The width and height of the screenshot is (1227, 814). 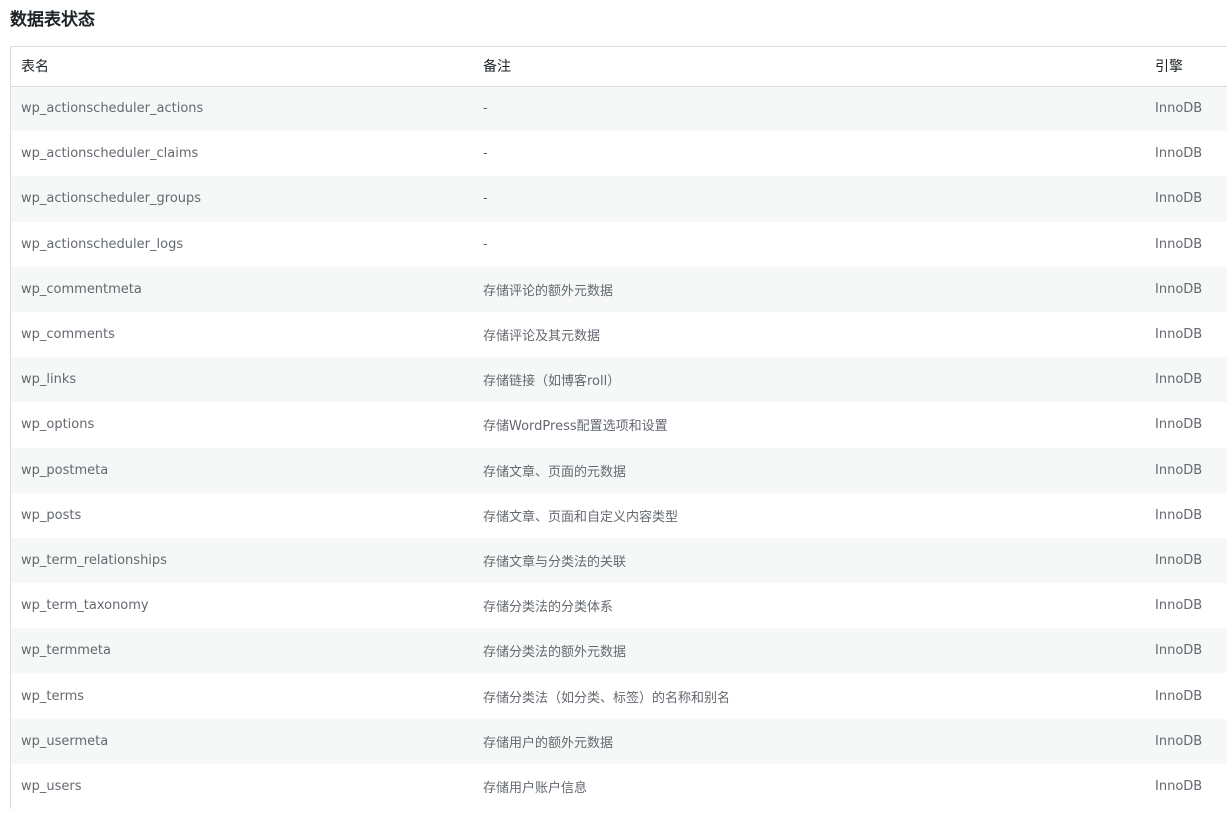 I want to click on cell-table-name: wp_usermeta, so click(x=65, y=741).